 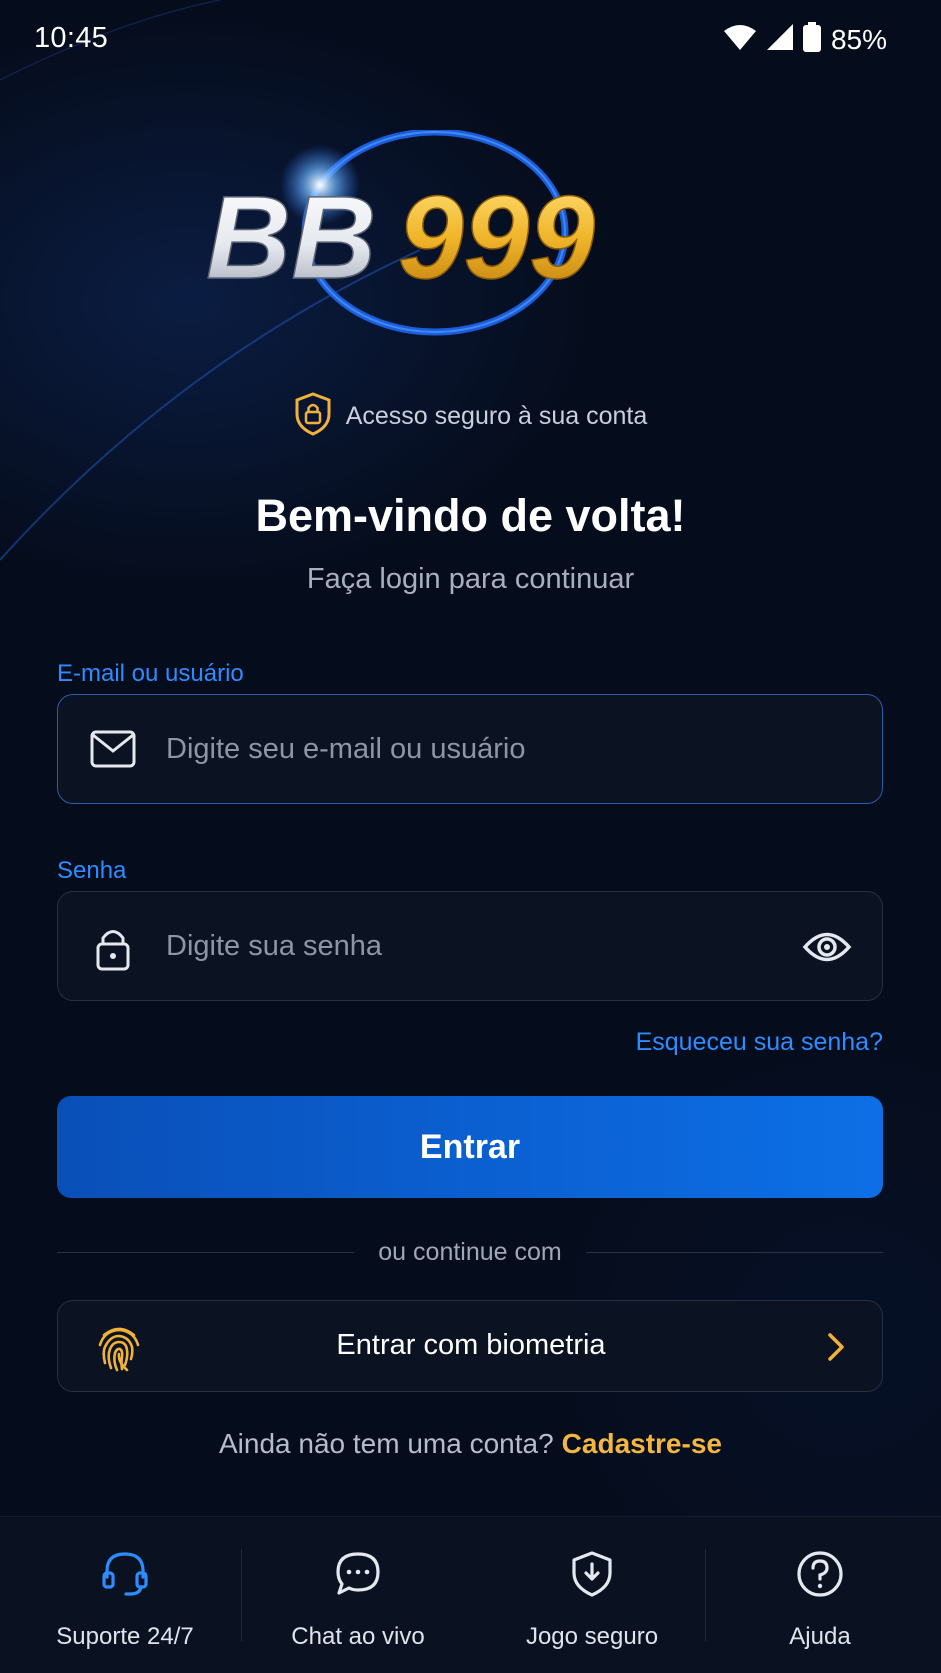 What do you see at coordinates (113, 951) in the screenshot?
I see `lock-icon` at bounding box center [113, 951].